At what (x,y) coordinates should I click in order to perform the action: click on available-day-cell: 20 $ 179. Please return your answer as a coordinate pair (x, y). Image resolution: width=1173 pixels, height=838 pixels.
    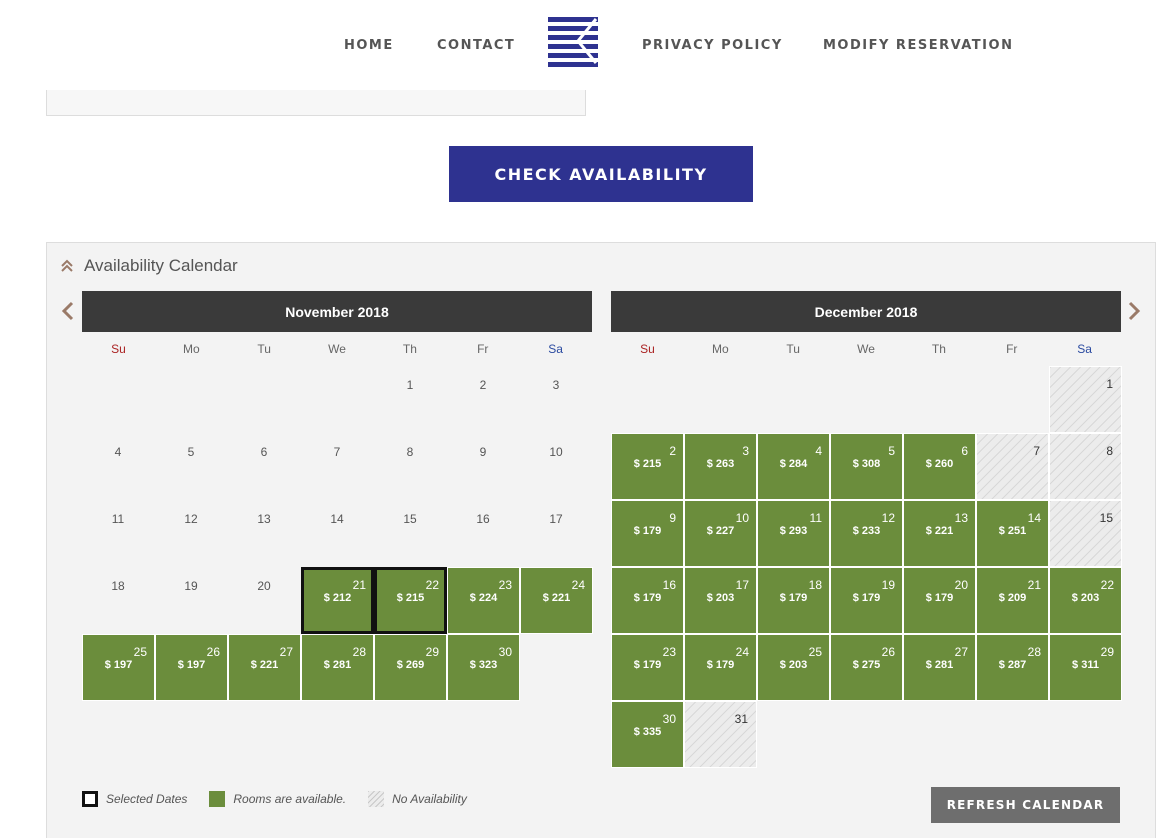
    Looking at the image, I should click on (939, 600).